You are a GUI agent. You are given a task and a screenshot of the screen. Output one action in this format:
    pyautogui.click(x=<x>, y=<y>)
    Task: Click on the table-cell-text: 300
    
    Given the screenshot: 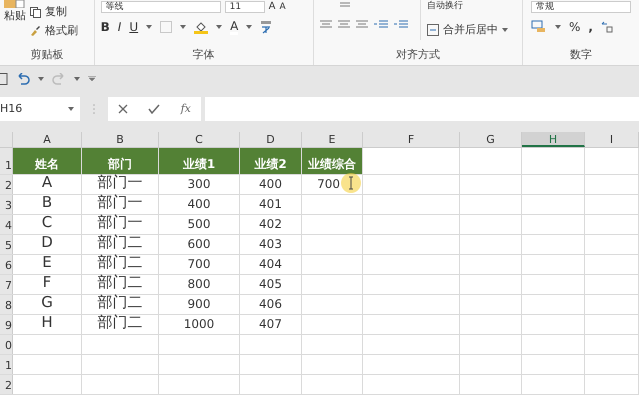 What is the action you would take?
    pyautogui.click(x=199, y=184)
    